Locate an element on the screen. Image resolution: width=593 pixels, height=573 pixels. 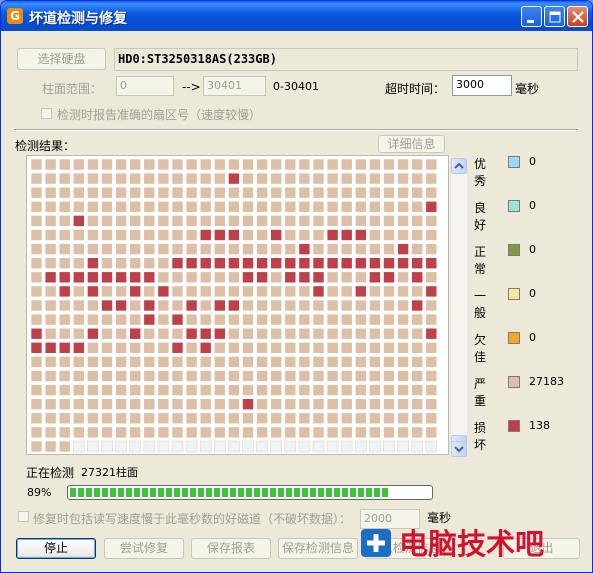
minimize-icon is located at coordinates (530, 21).